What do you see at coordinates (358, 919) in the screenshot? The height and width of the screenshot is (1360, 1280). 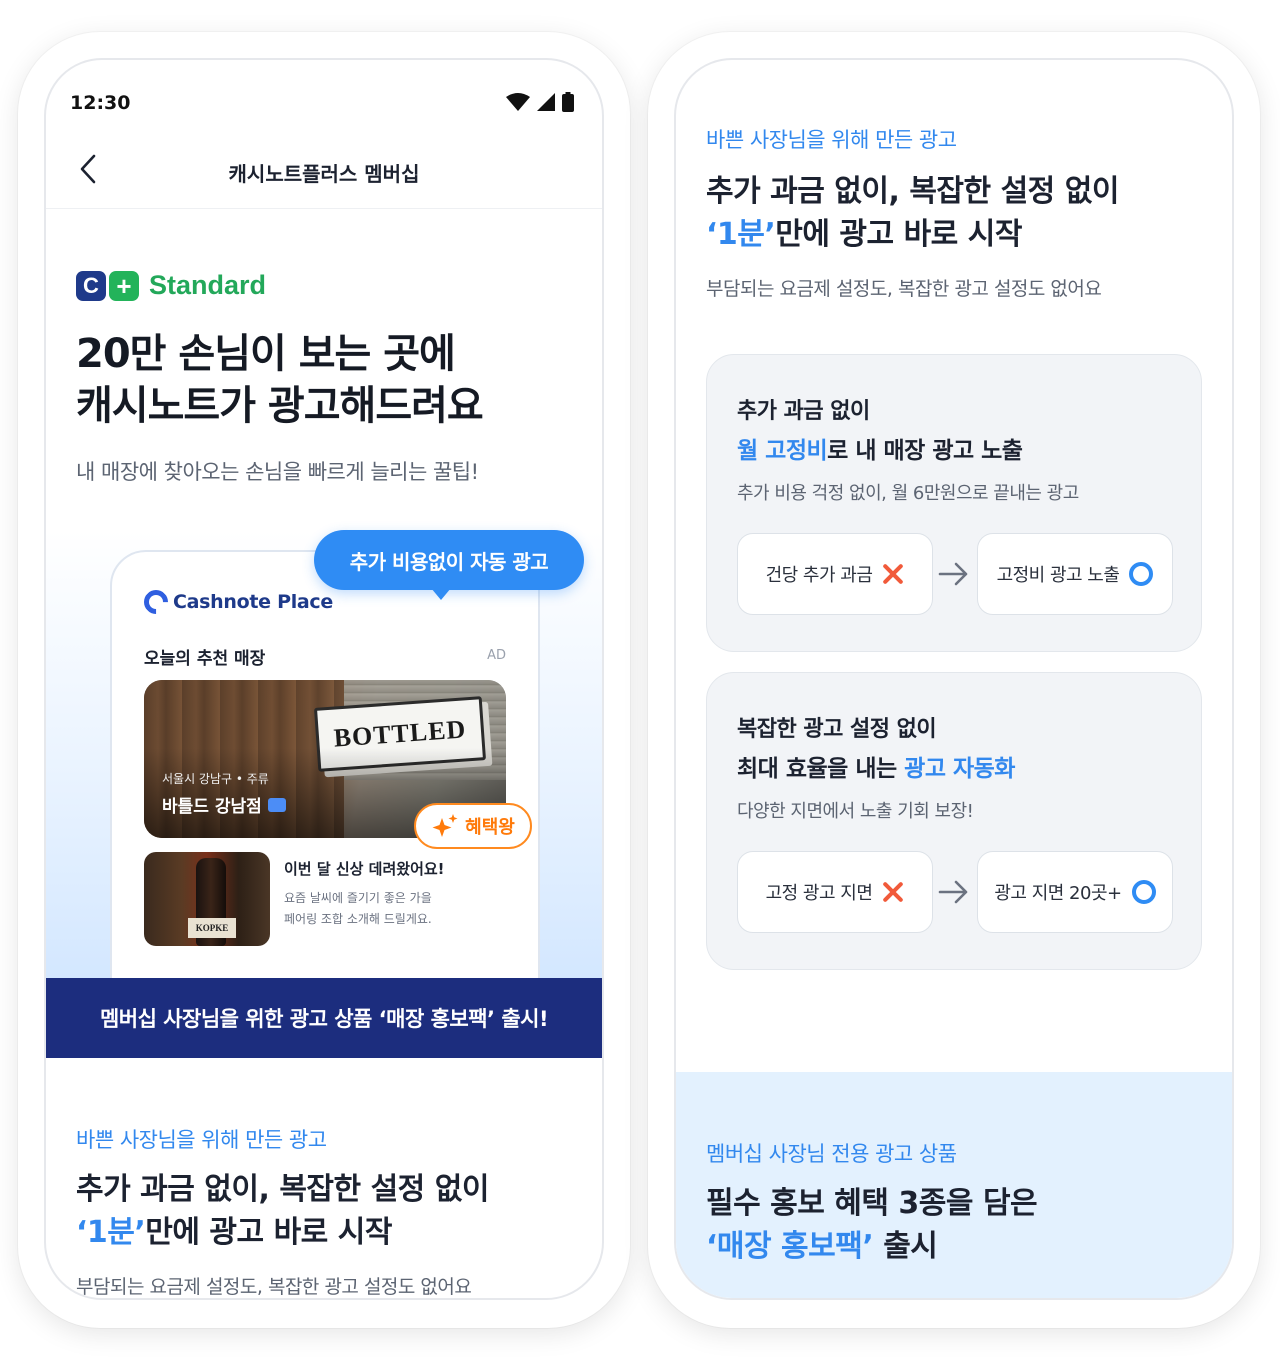 I see `feed-desc-line-2: 페어링 조합 소개해 드릴게요.` at bounding box center [358, 919].